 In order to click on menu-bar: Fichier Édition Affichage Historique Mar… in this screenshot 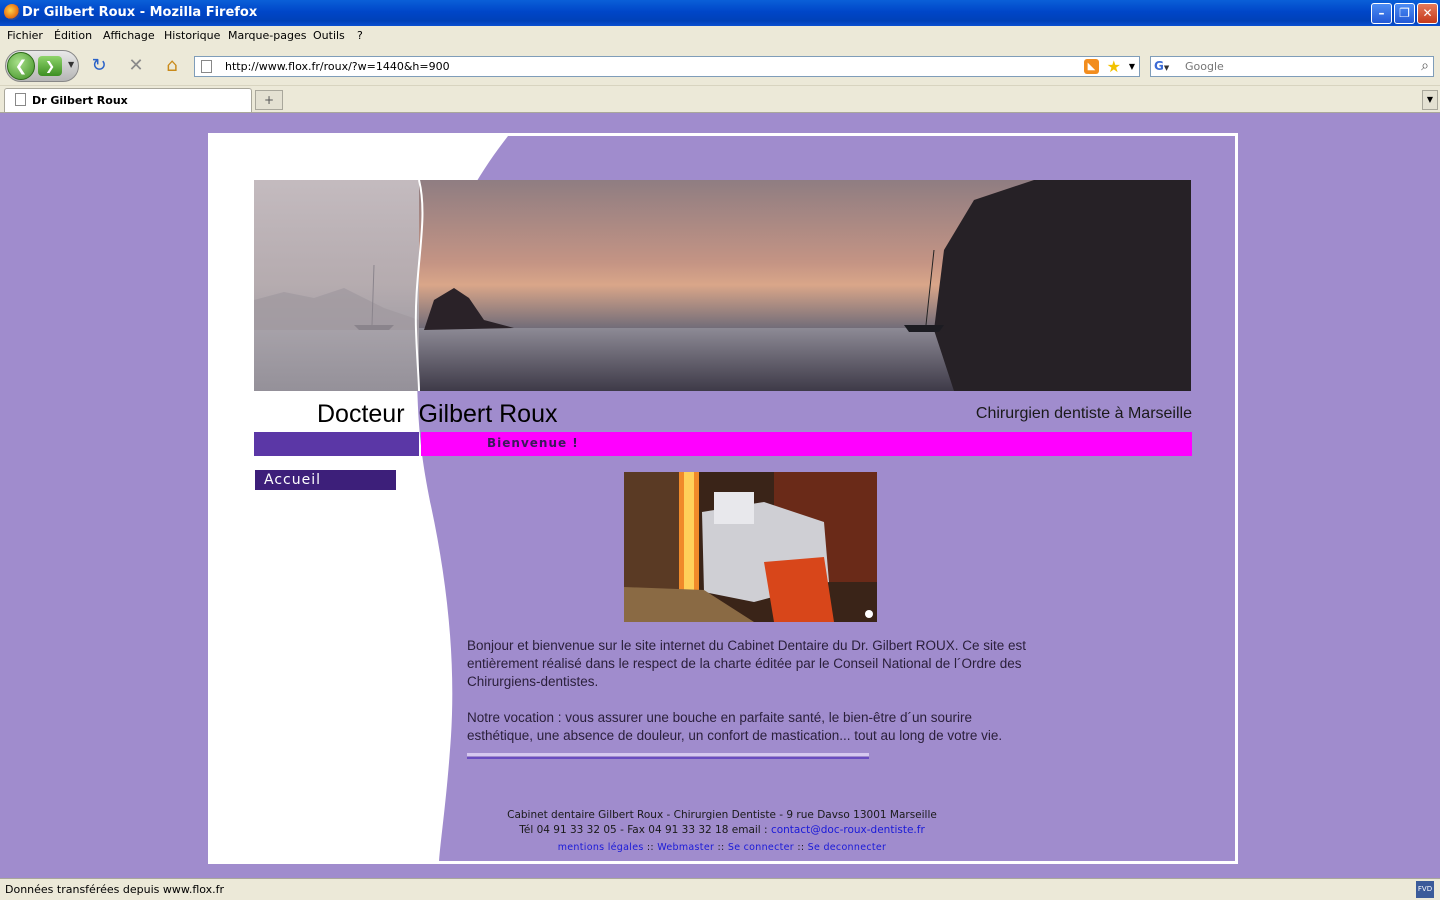, I will do `click(720, 36)`.